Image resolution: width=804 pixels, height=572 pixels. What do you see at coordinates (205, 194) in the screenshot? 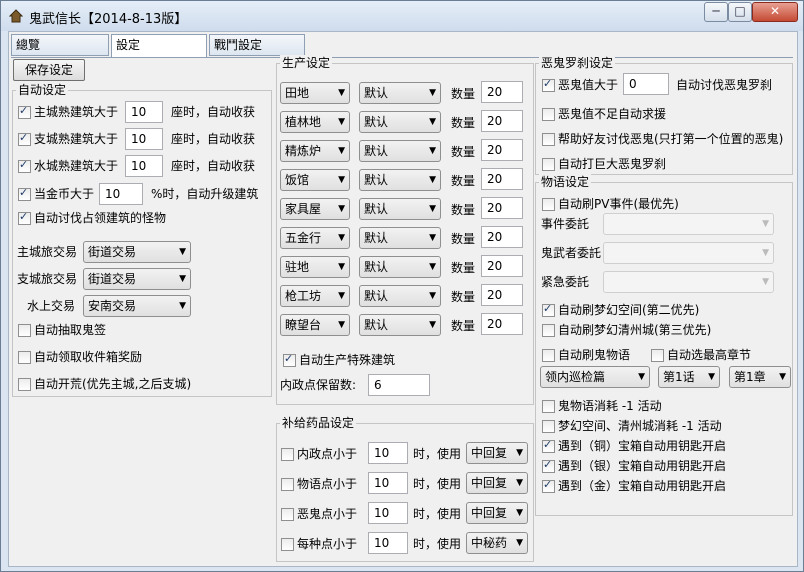
I see `gold-suffix: %时，自动升级建筑` at bounding box center [205, 194].